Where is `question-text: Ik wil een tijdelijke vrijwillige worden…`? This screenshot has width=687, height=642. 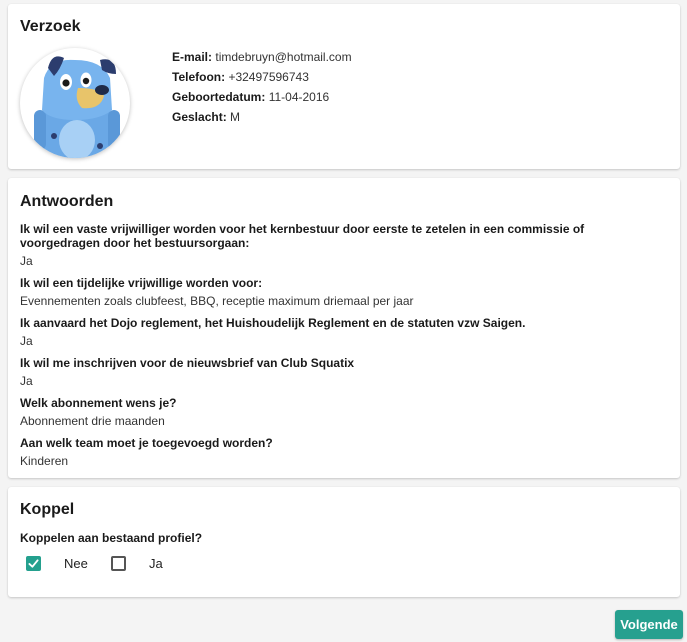
question-text: Ik wil een tijdelijke vrijwillige worden… is located at coordinates (141, 283).